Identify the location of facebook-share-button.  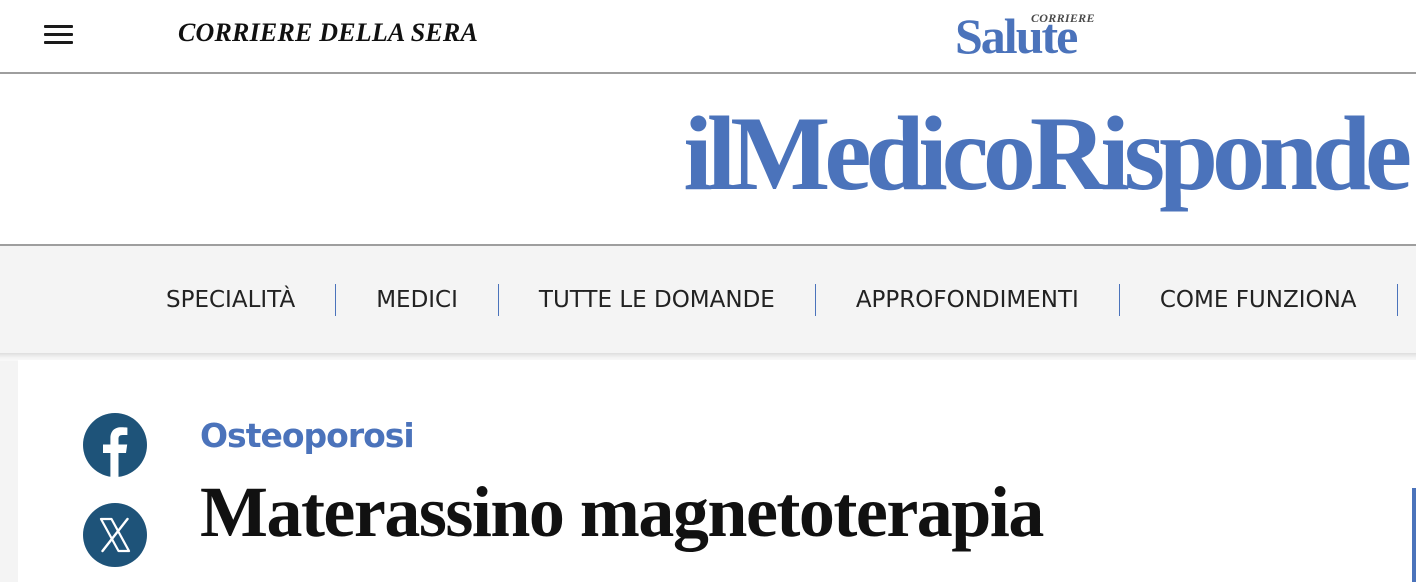
(115, 445).